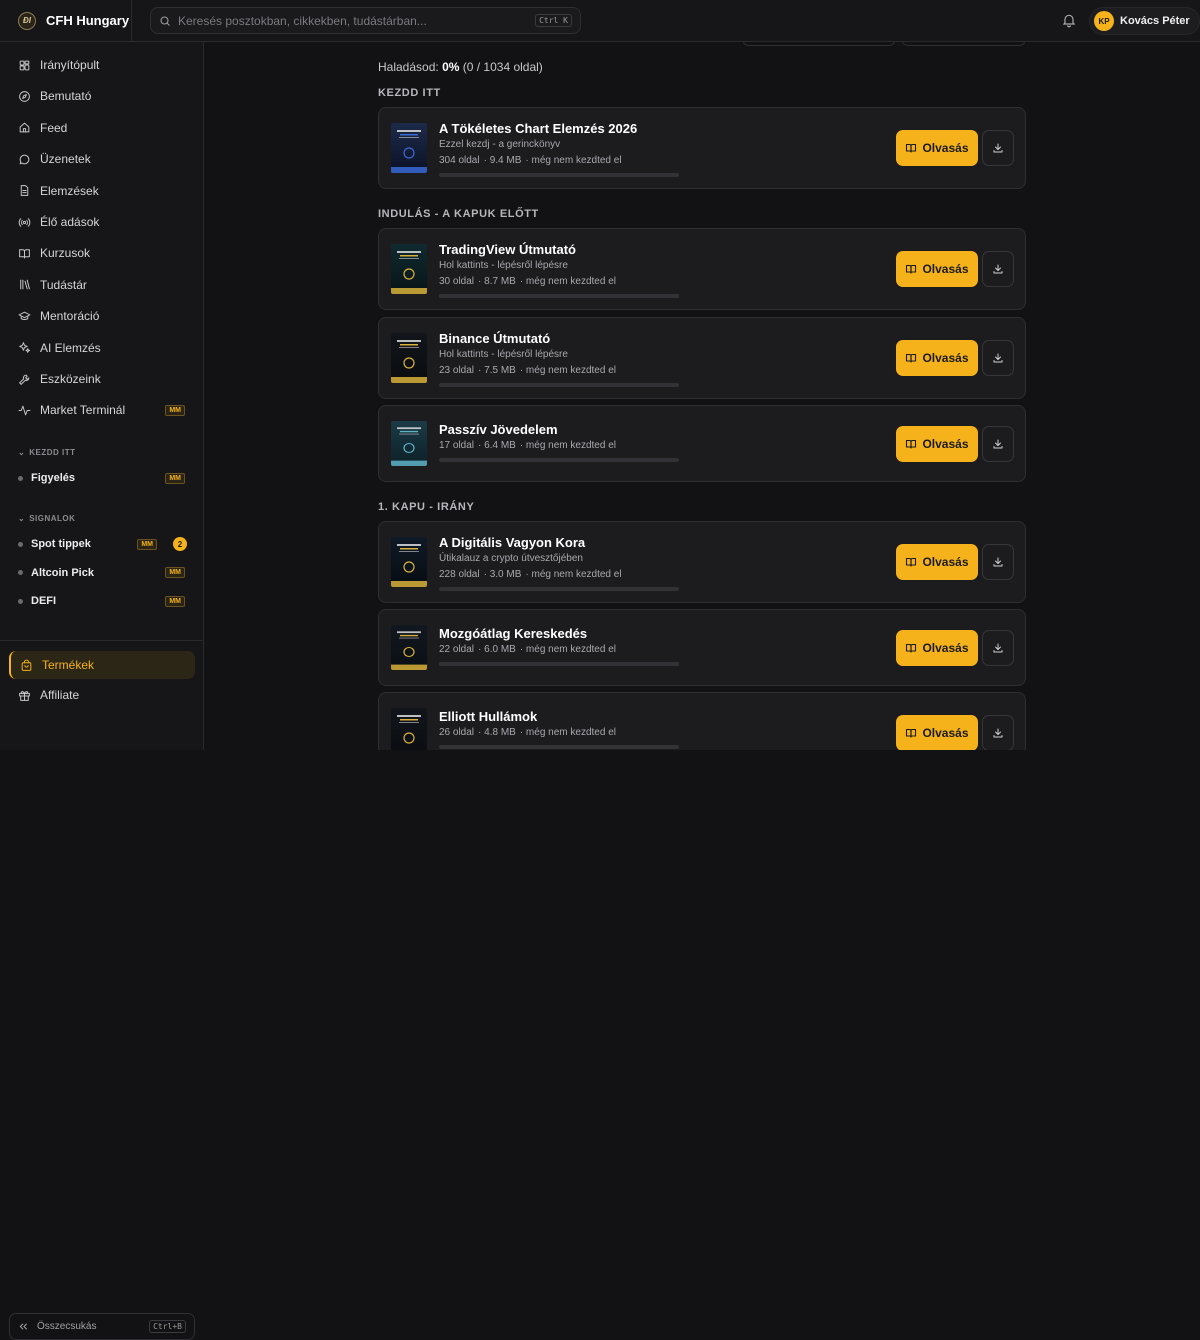 The image size is (1200, 1340). Describe the element at coordinates (459, 160) in the screenshot. I see `page-count: 304 oldal` at that location.